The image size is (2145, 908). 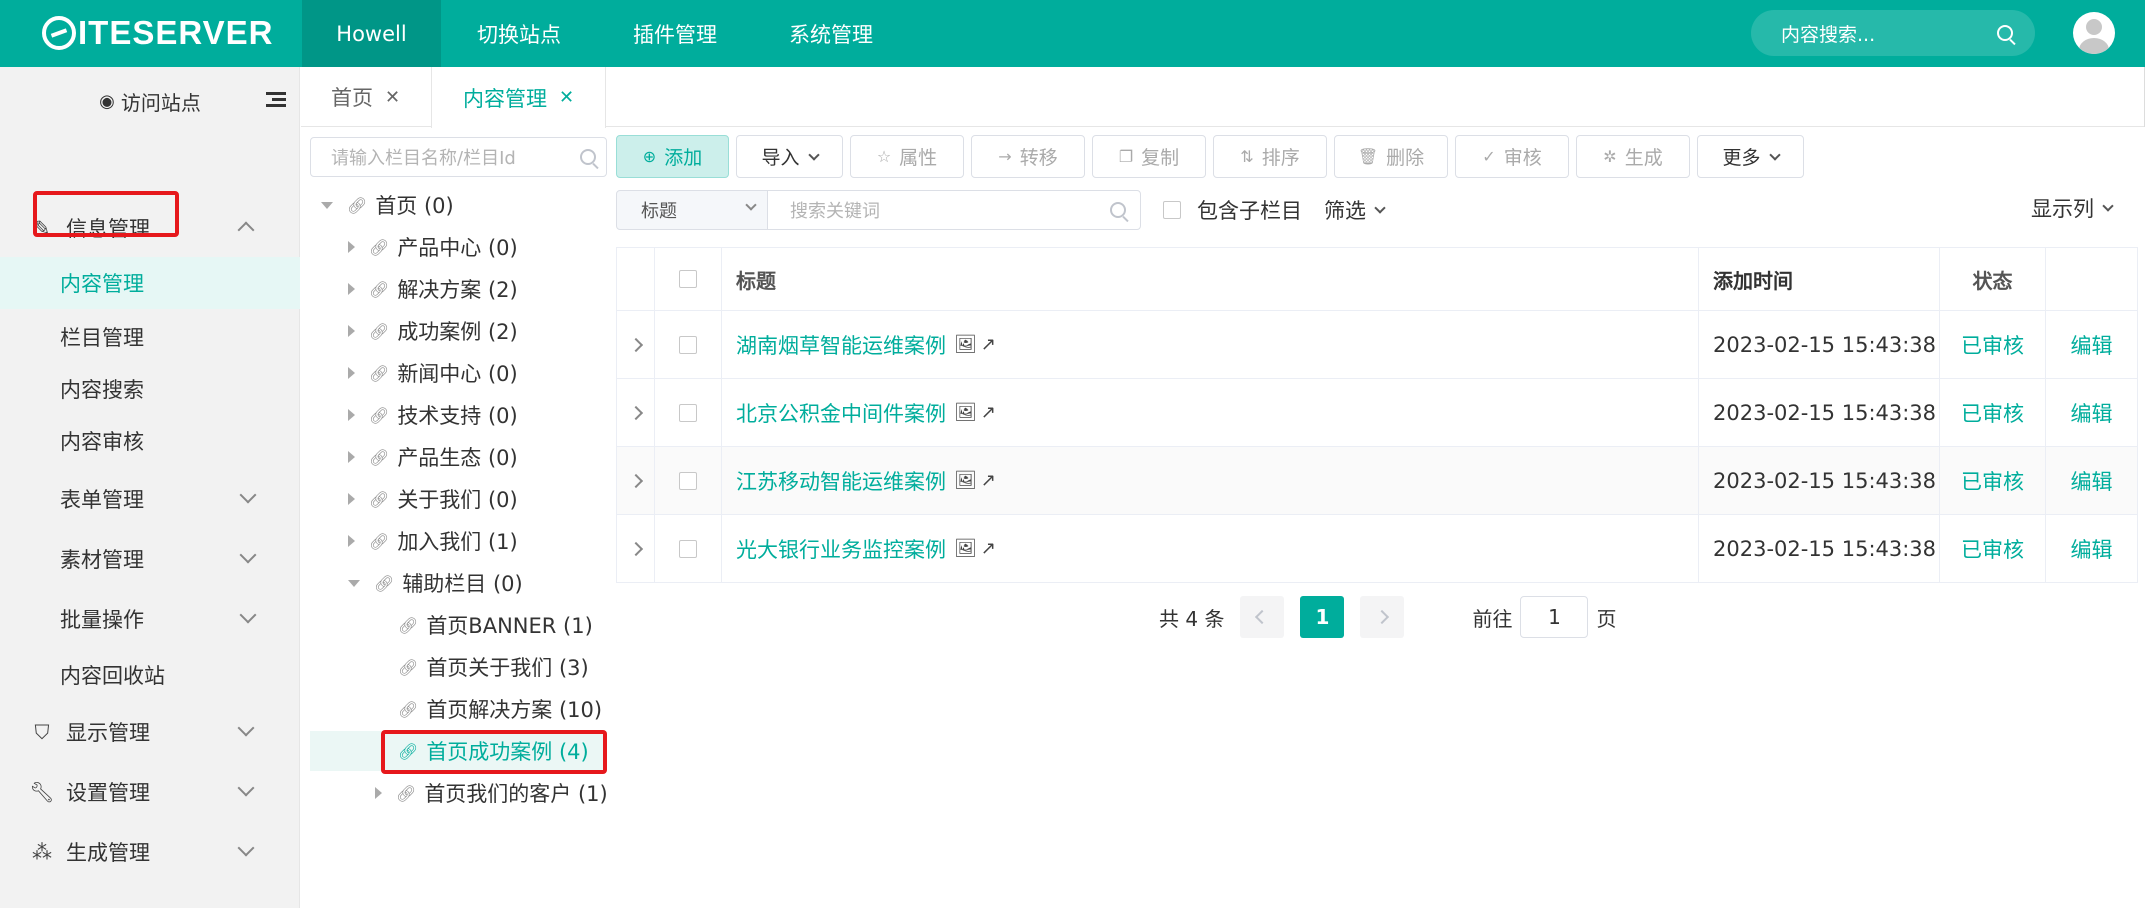 I want to click on tree-node: 🔗︎ 加入我们 (1), so click(x=433, y=541).